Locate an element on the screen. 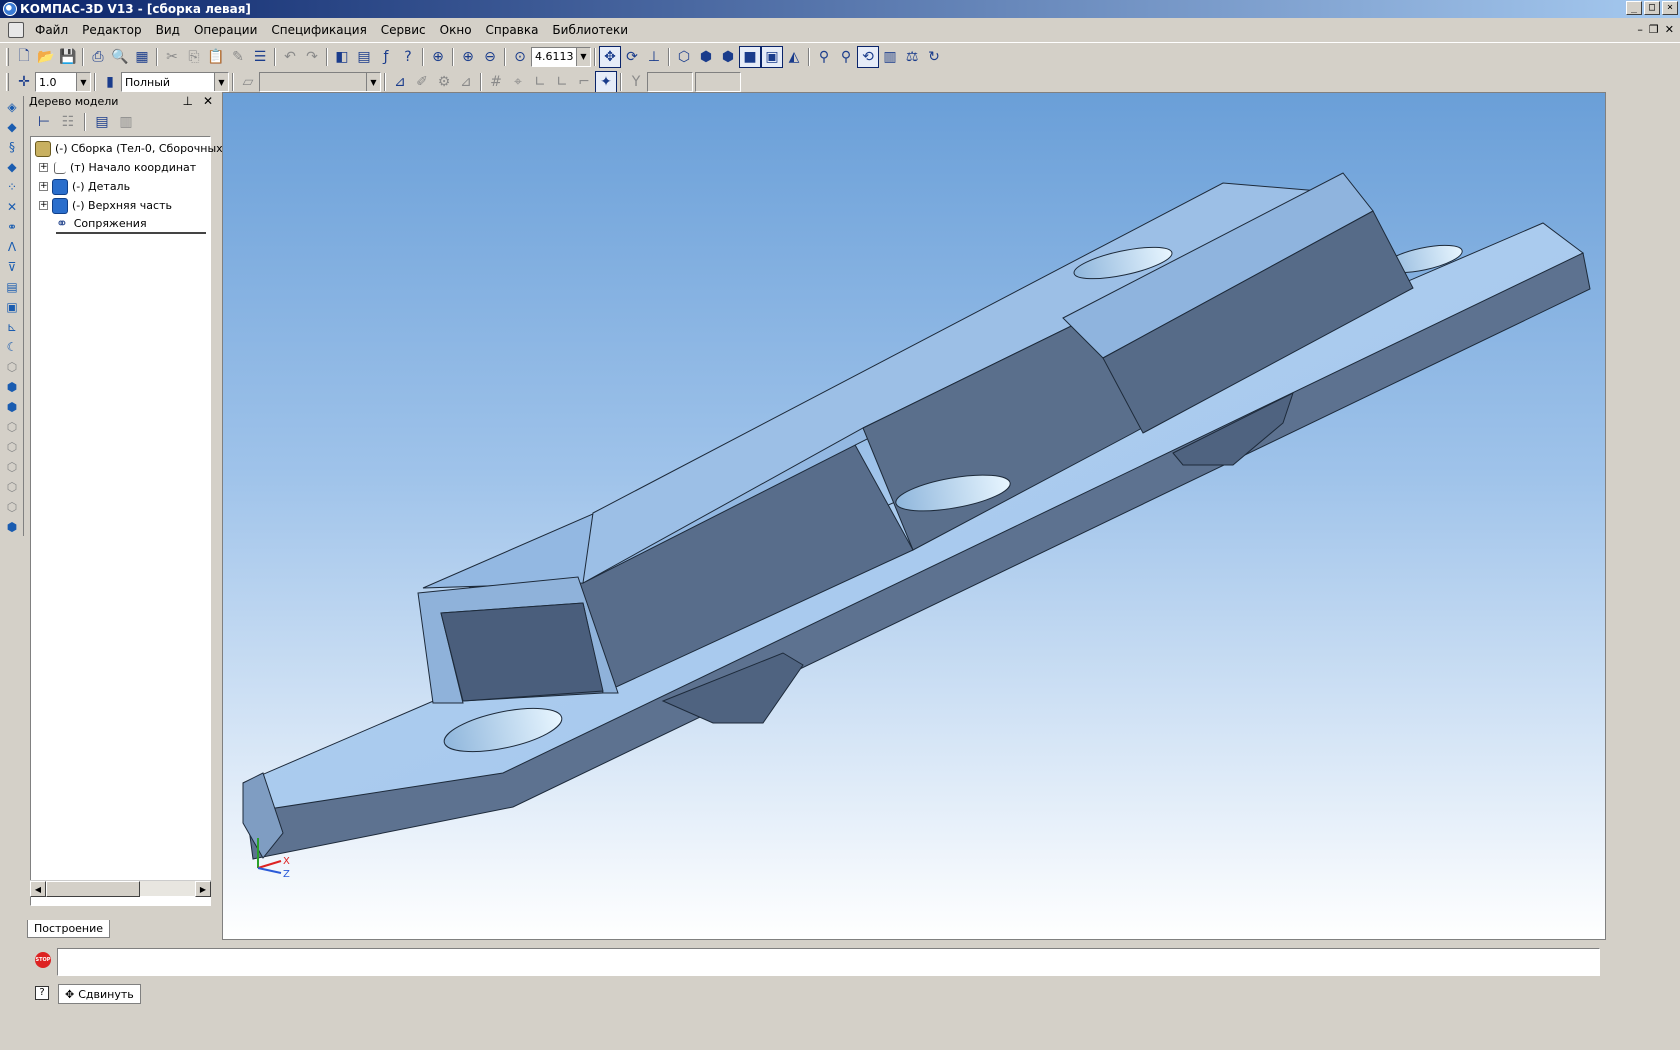 Image resolution: width=1680 pixels, height=1050 pixels. doc-restore-icon: ❐ is located at coordinates (1654, 29).